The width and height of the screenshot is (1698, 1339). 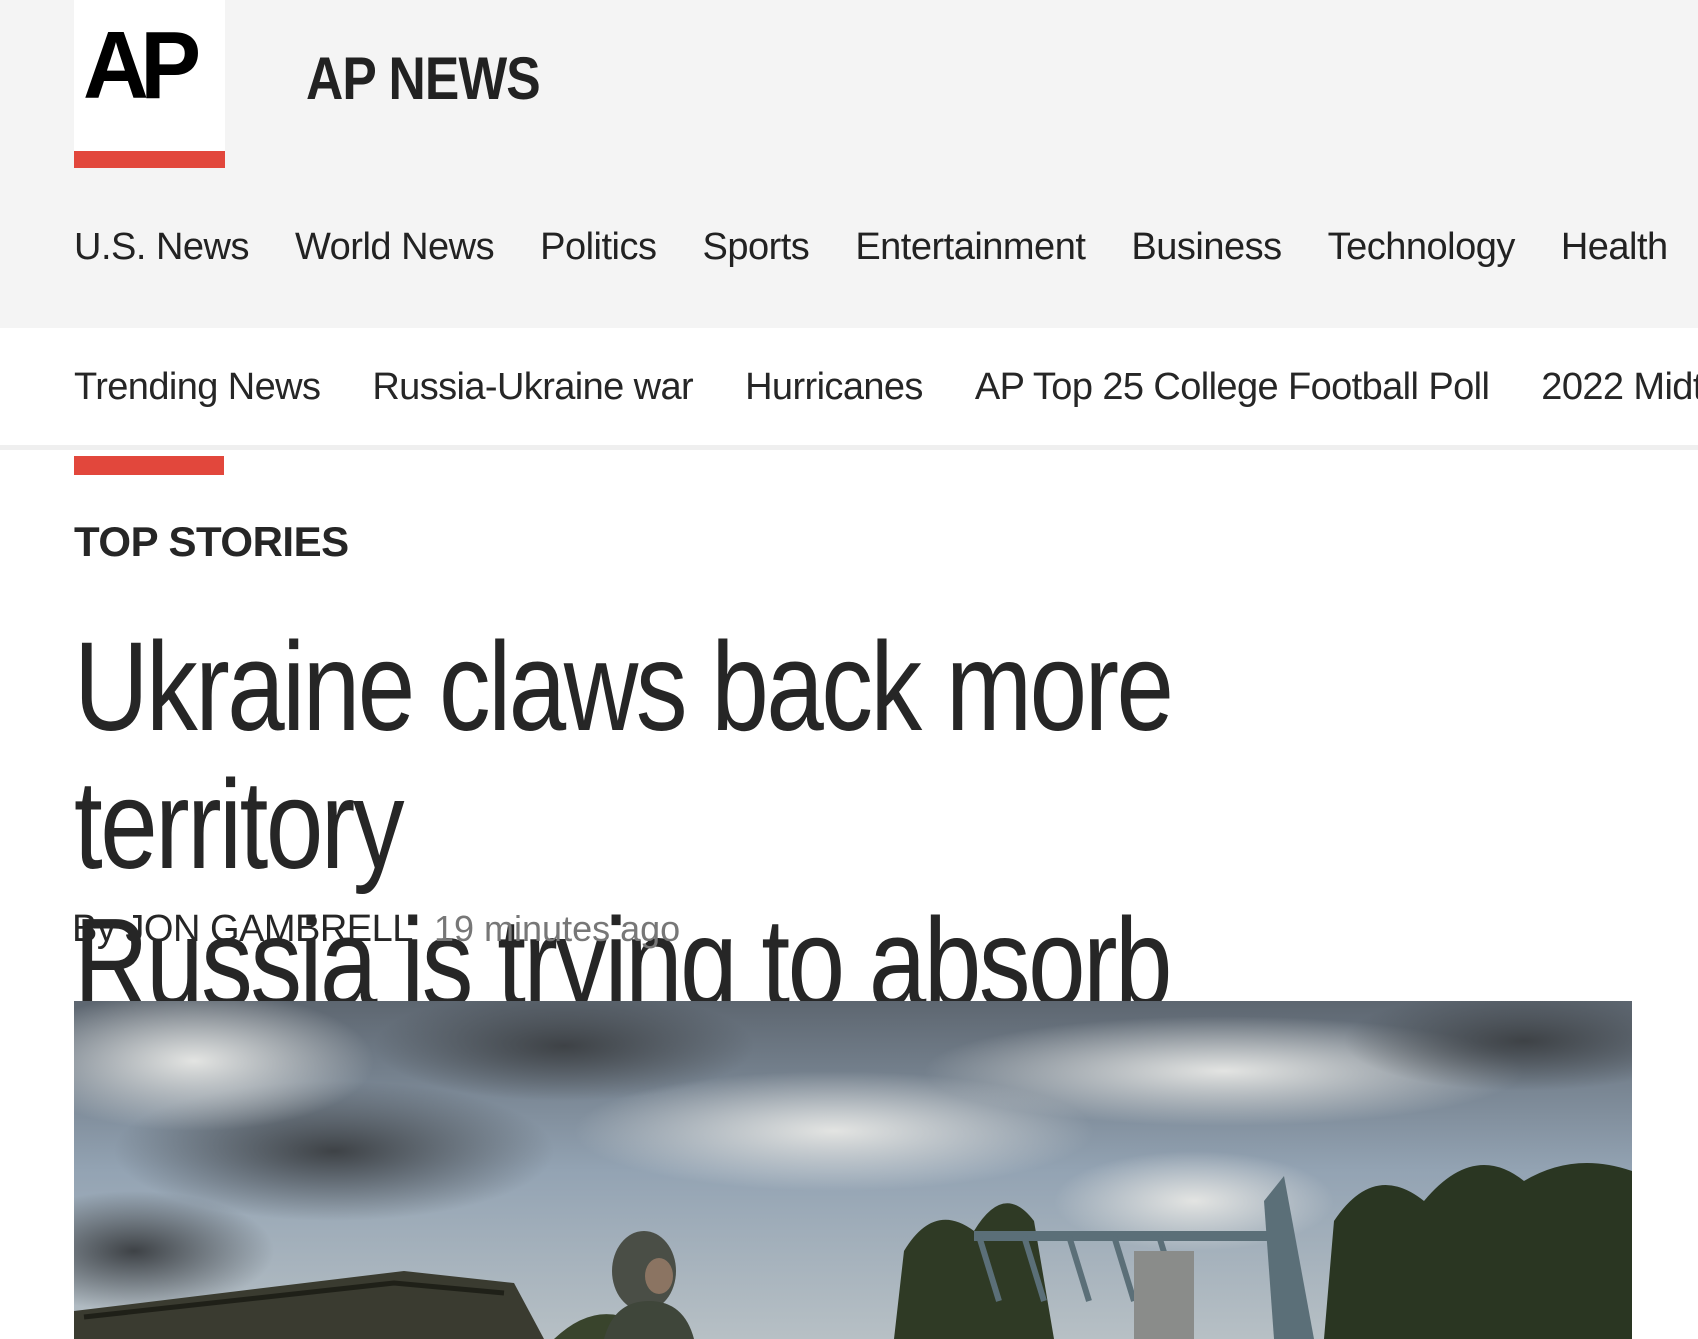 I want to click on nav-item-politics: Politics, so click(x=598, y=247).